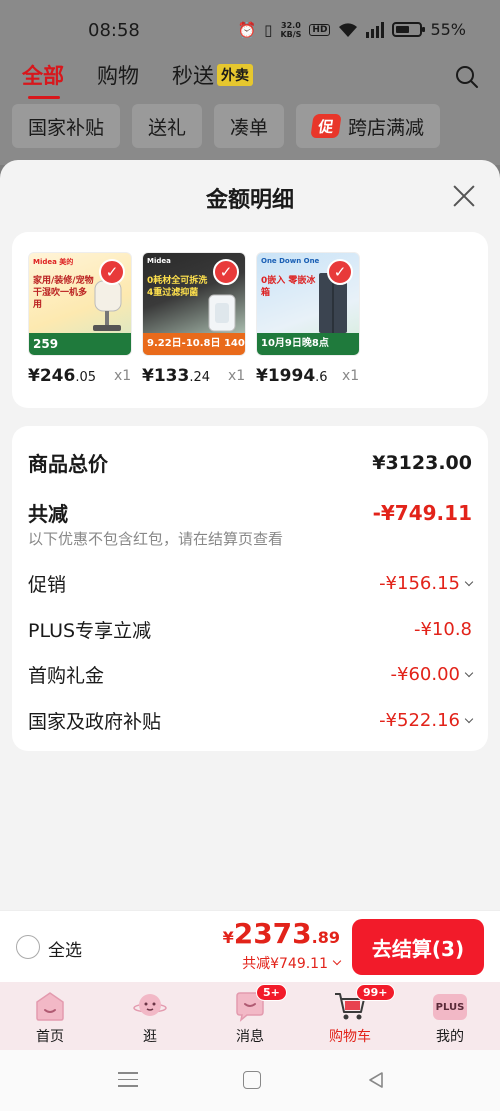 This screenshot has height=1111, width=500. I want to click on chip-add-on: 凑单, so click(249, 126).